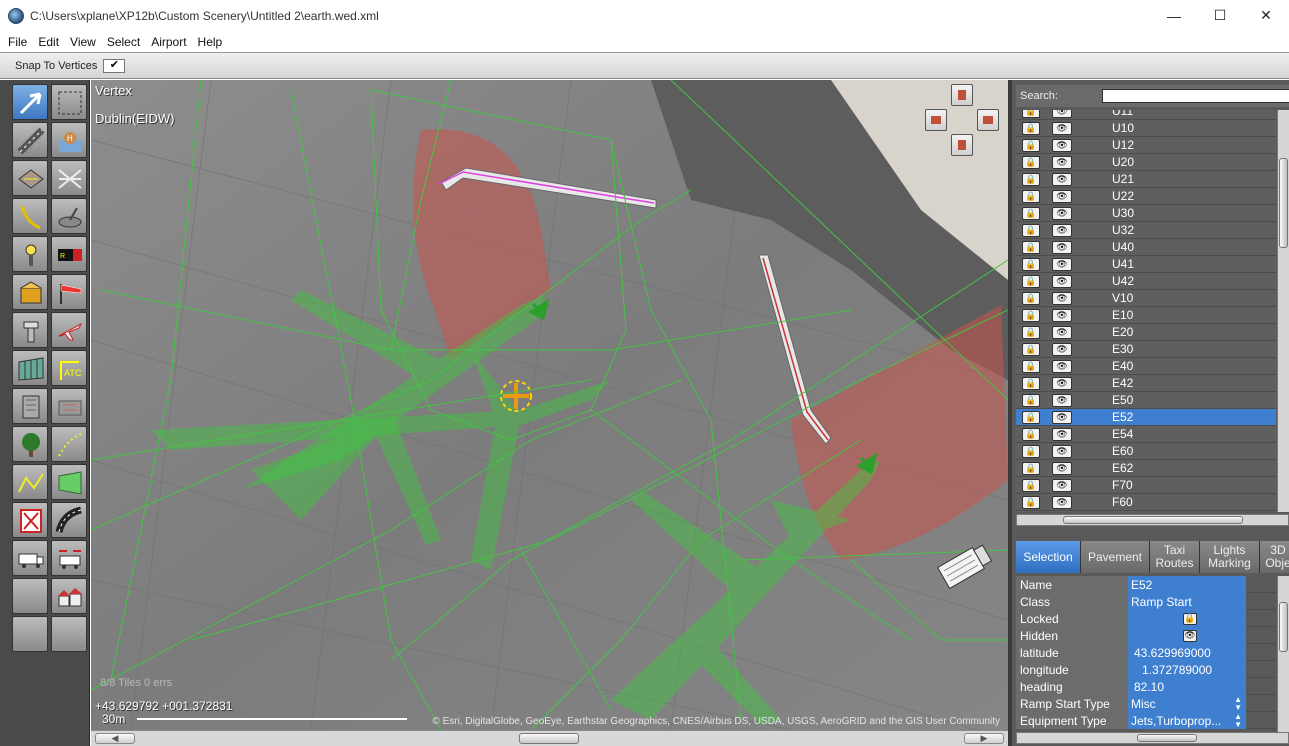 The height and width of the screenshot is (746, 1289). I want to click on longitude-field: 1.372789000, so click(1187, 669).